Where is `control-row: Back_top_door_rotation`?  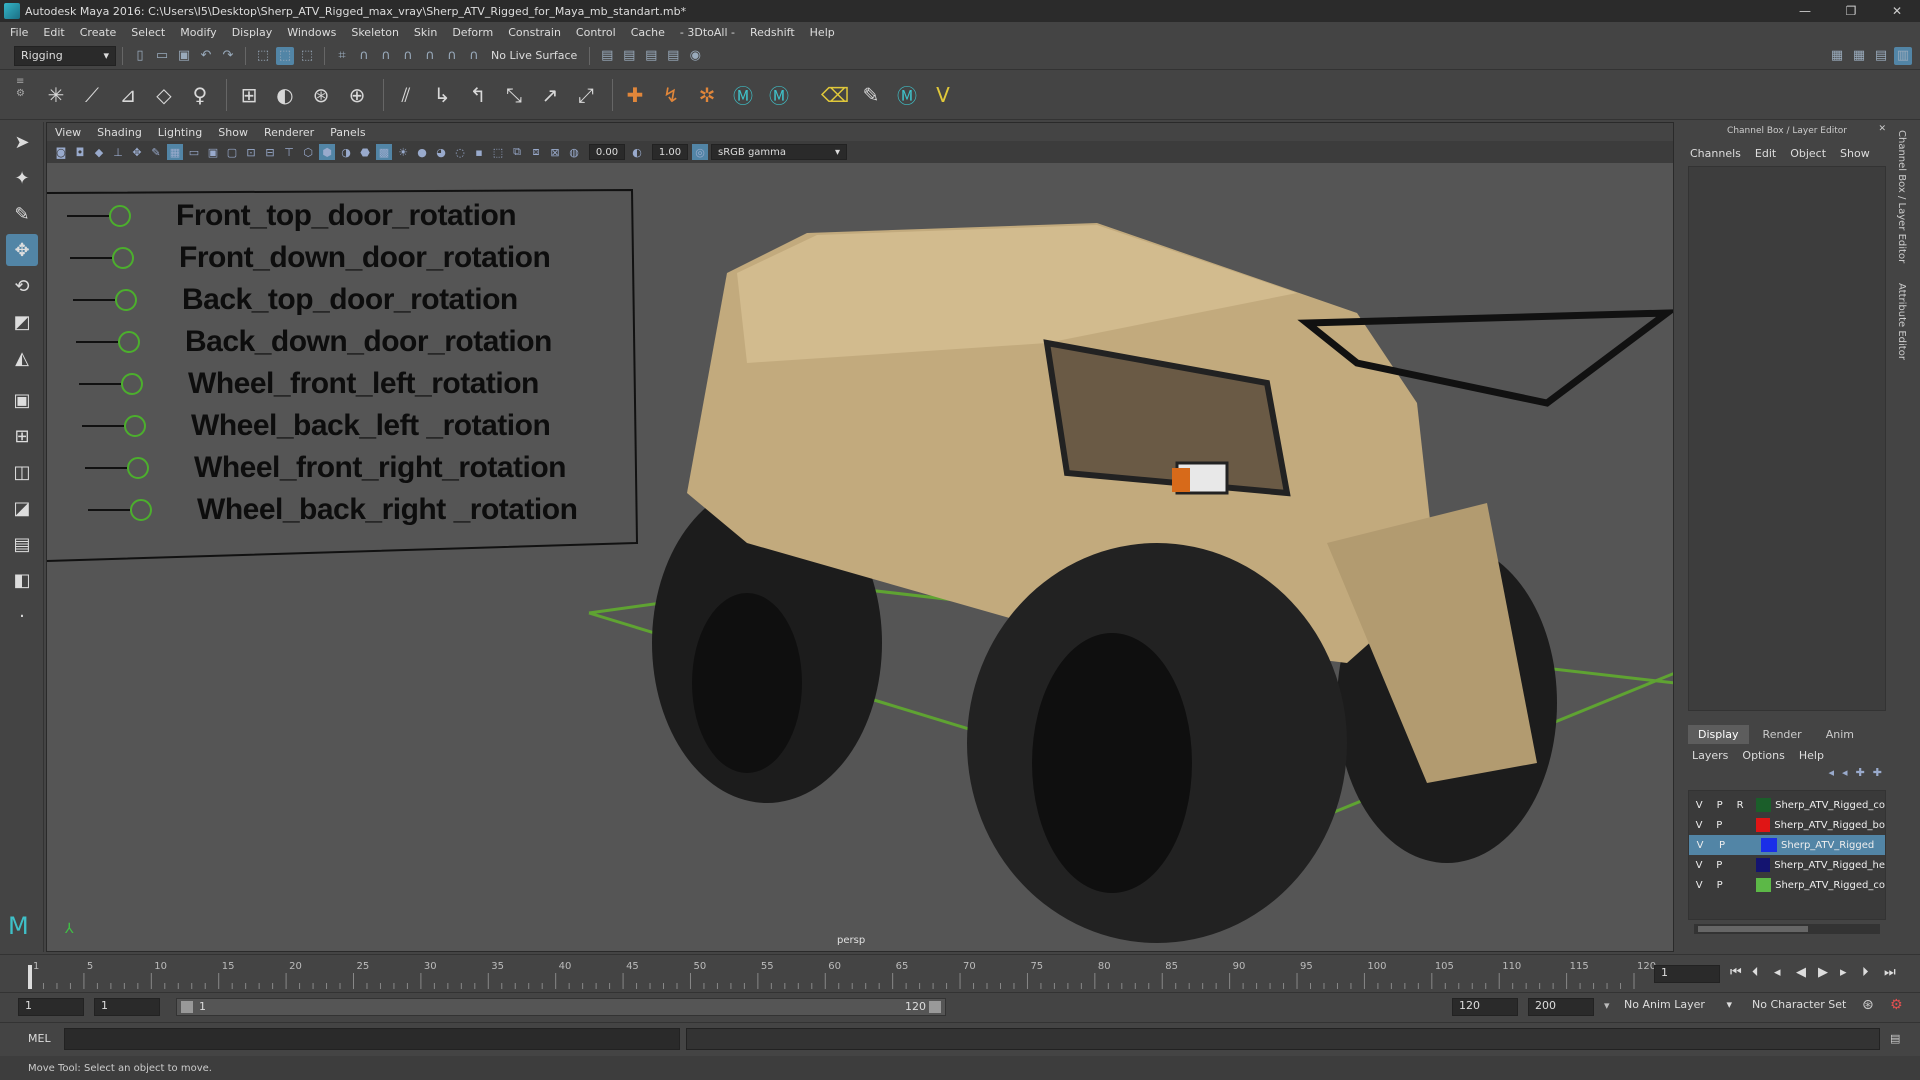
control-row: Back_top_door_rotation is located at coordinates (325, 300).